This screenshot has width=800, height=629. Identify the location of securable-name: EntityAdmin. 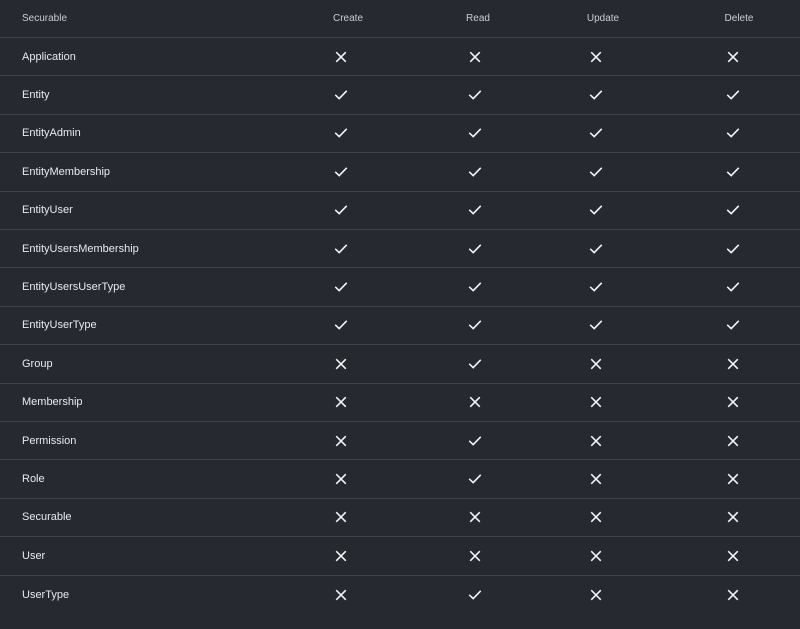
(51, 133).